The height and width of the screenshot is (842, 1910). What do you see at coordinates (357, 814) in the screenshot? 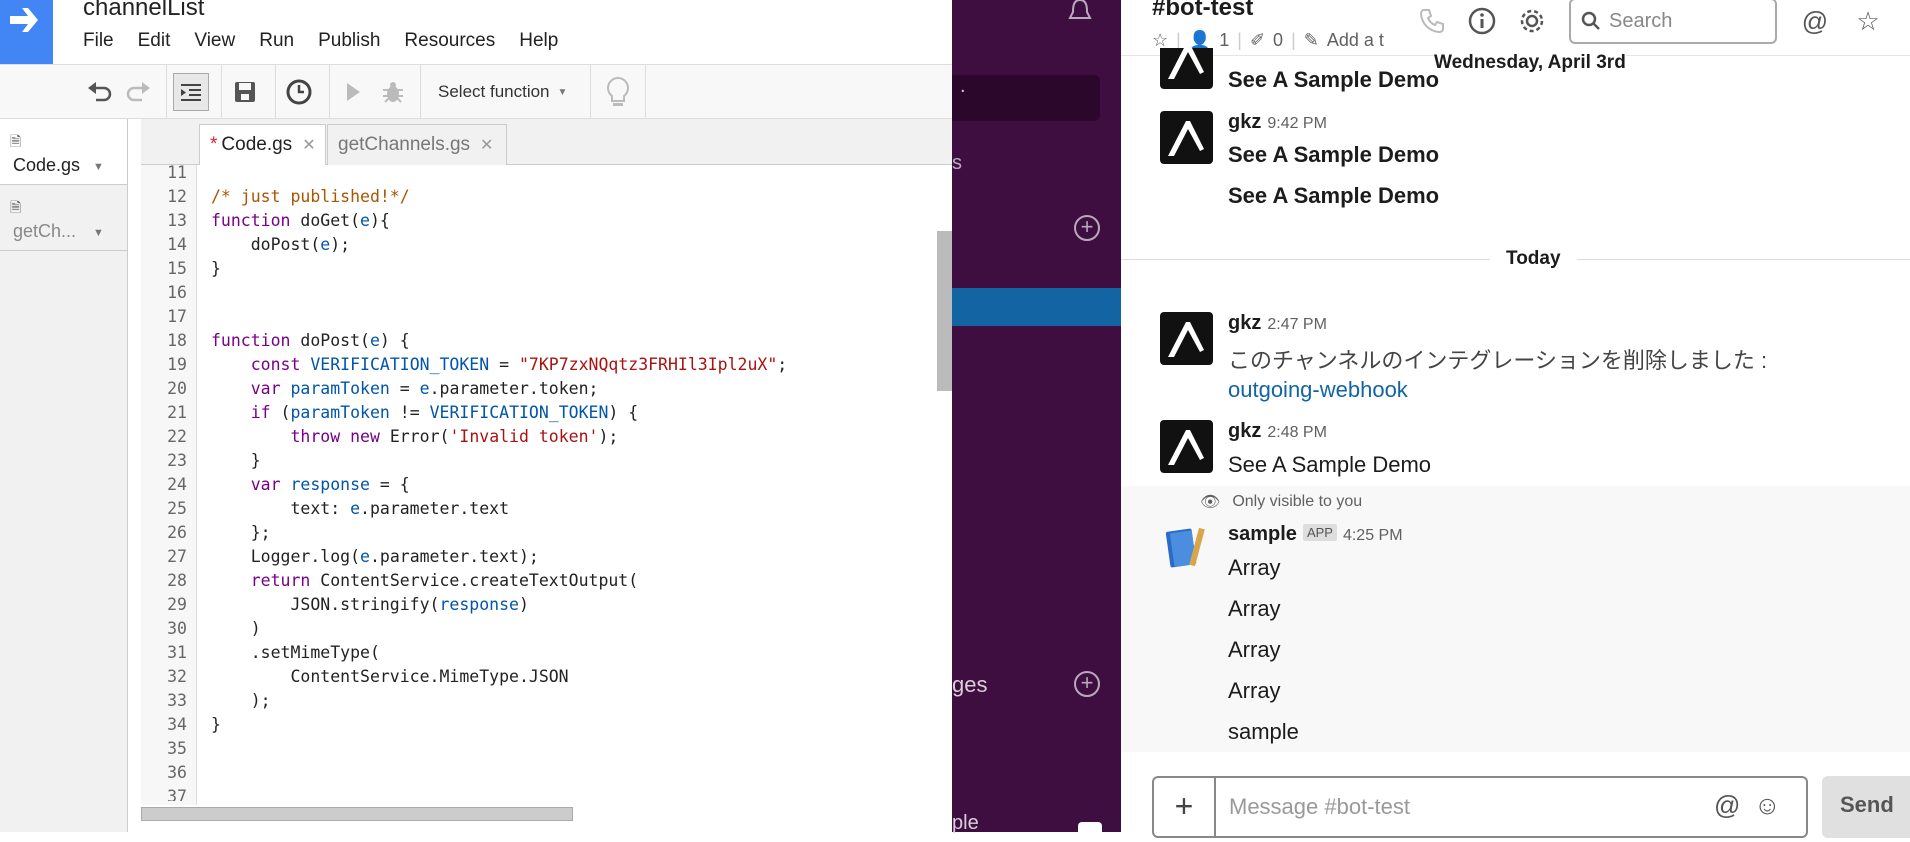
I see `horizontal-scrollbar` at bounding box center [357, 814].